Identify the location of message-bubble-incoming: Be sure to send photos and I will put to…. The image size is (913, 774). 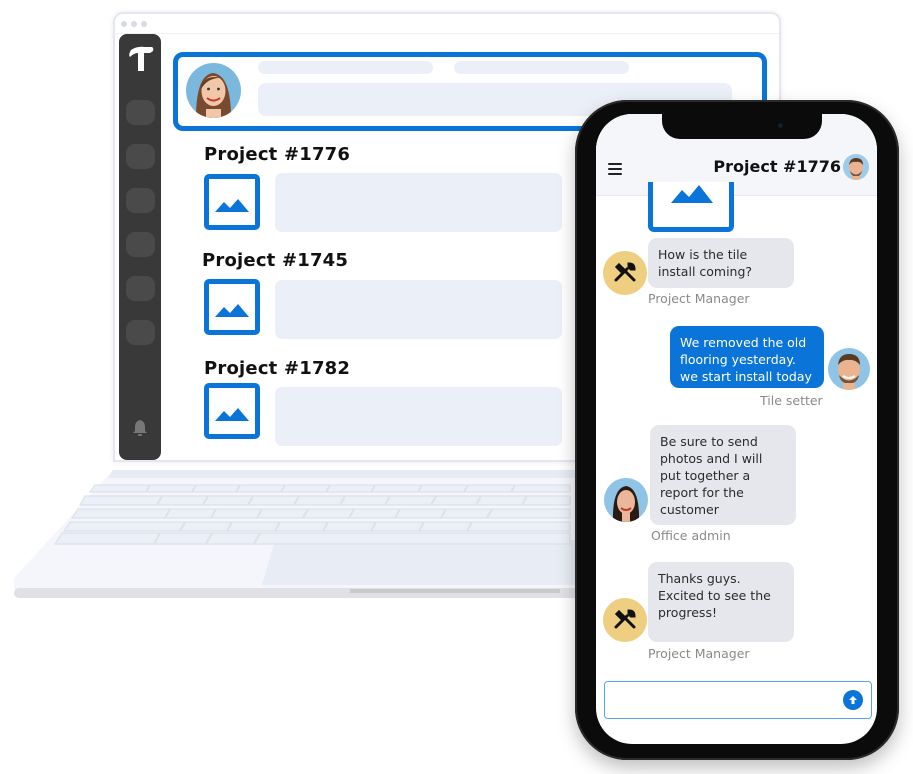
(723, 475).